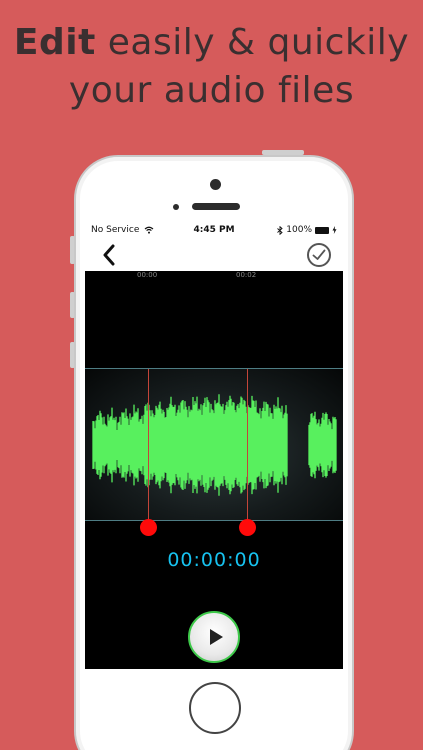  I want to click on timecode-display: 00:00:00, so click(214, 560).